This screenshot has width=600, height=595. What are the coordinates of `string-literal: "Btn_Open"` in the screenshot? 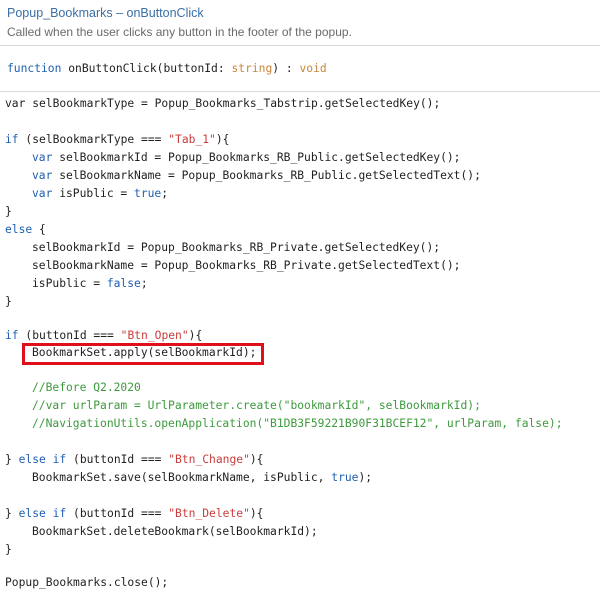 It's located at (154, 335).